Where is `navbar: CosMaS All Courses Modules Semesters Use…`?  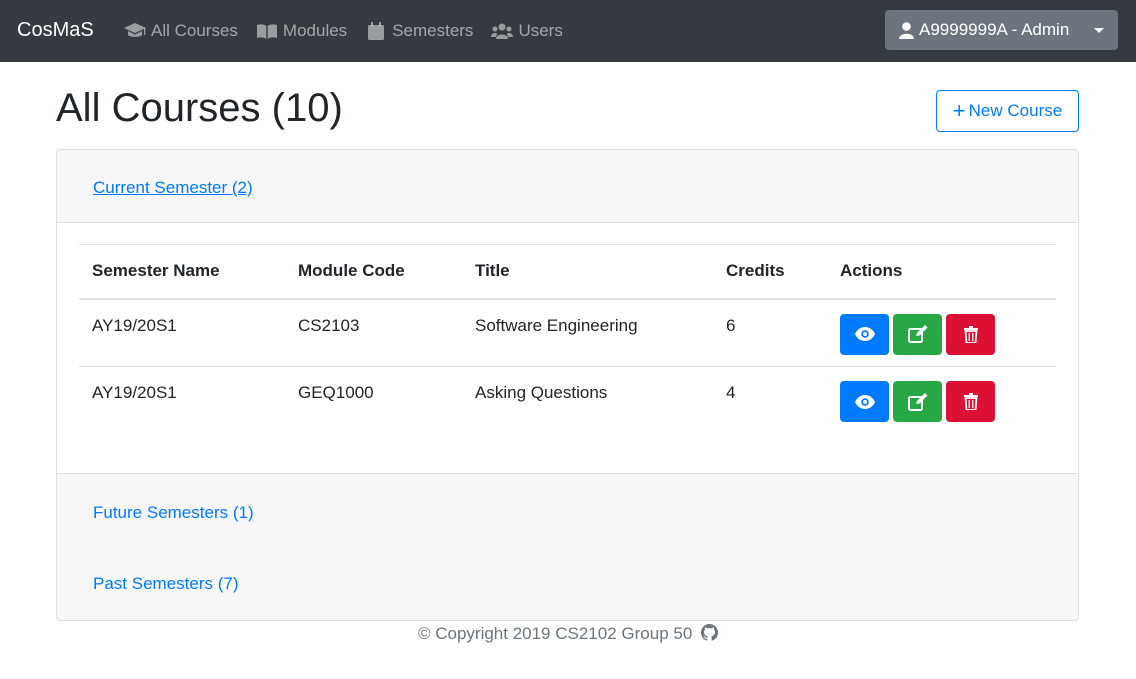 navbar: CosMaS All Courses Modules Semesters Use… is located at coordinates (568, 31).